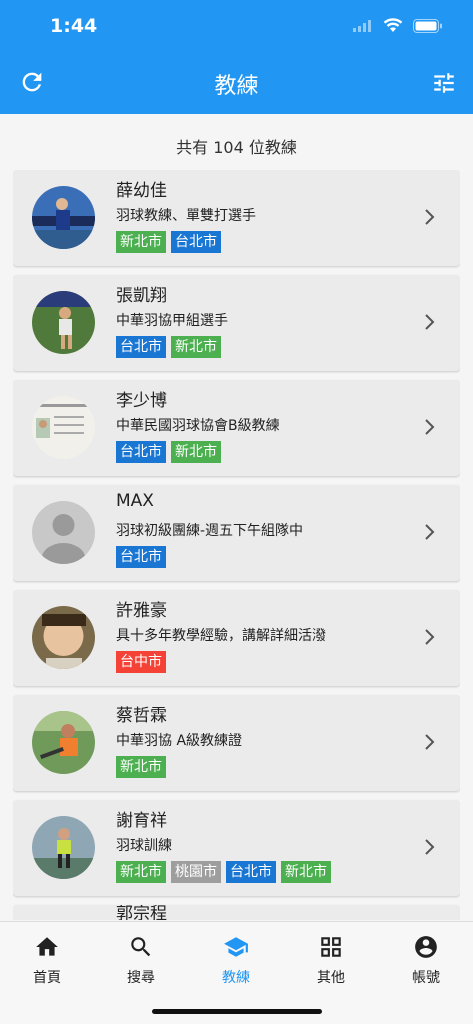 The width and height of the screenshot is (473, 1024). What do you see at coordinates (144, 846) in the screenshot?
I see `coach-description: 羽球訓練` at bounding box center [144, 846].